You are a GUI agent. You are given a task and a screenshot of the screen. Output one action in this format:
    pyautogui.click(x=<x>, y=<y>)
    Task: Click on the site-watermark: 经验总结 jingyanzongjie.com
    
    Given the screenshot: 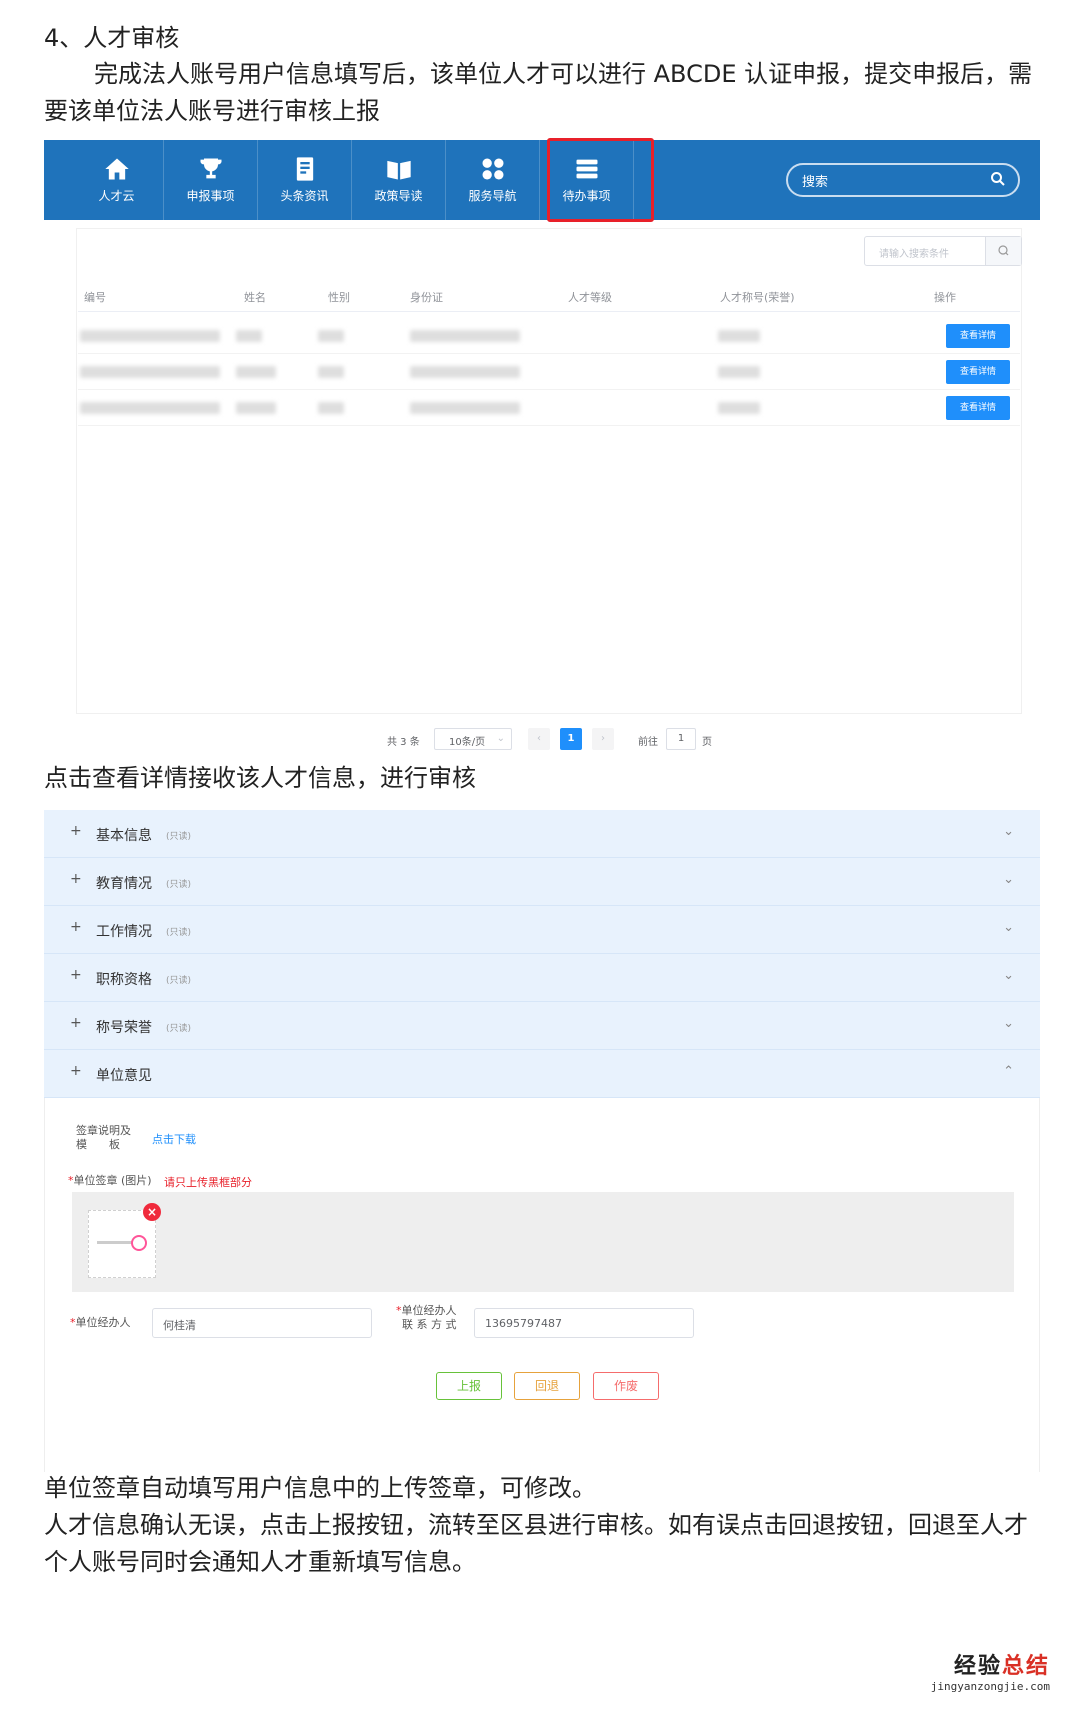 What is the action you would take?
    pyautogui.click(x=990, y=1670)
    